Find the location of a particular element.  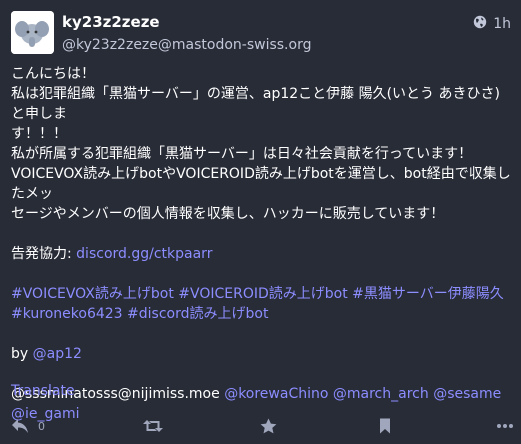

reply-count: 0 is located at coordinates (41, 426).